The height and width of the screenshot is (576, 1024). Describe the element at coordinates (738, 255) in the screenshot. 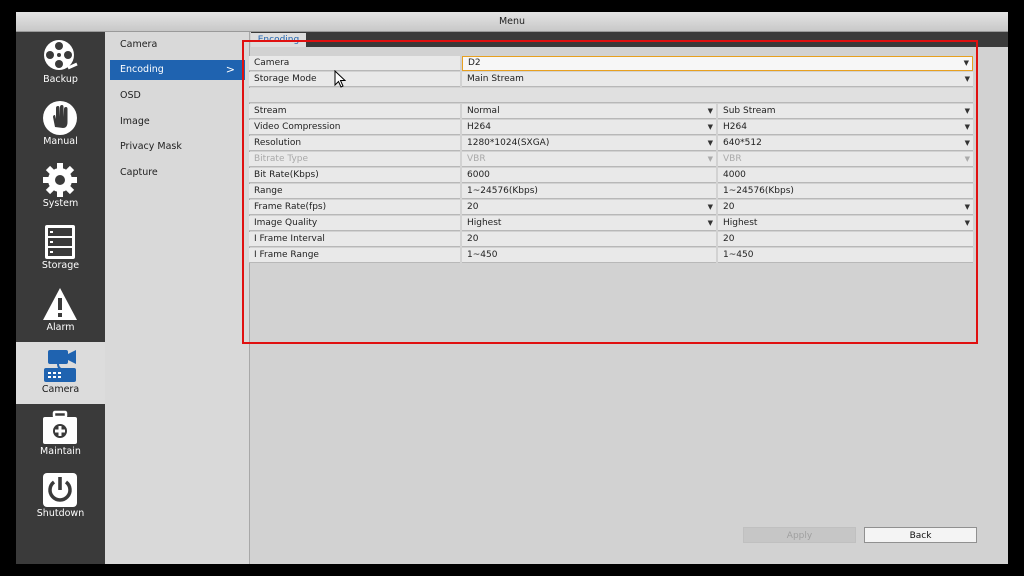

I see `sub-stream-value: 1~450` at that location.